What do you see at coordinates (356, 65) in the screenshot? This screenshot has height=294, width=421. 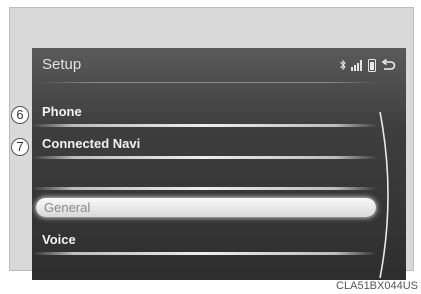 I see `signal-strength-icon` at bounding box center [356, 65].